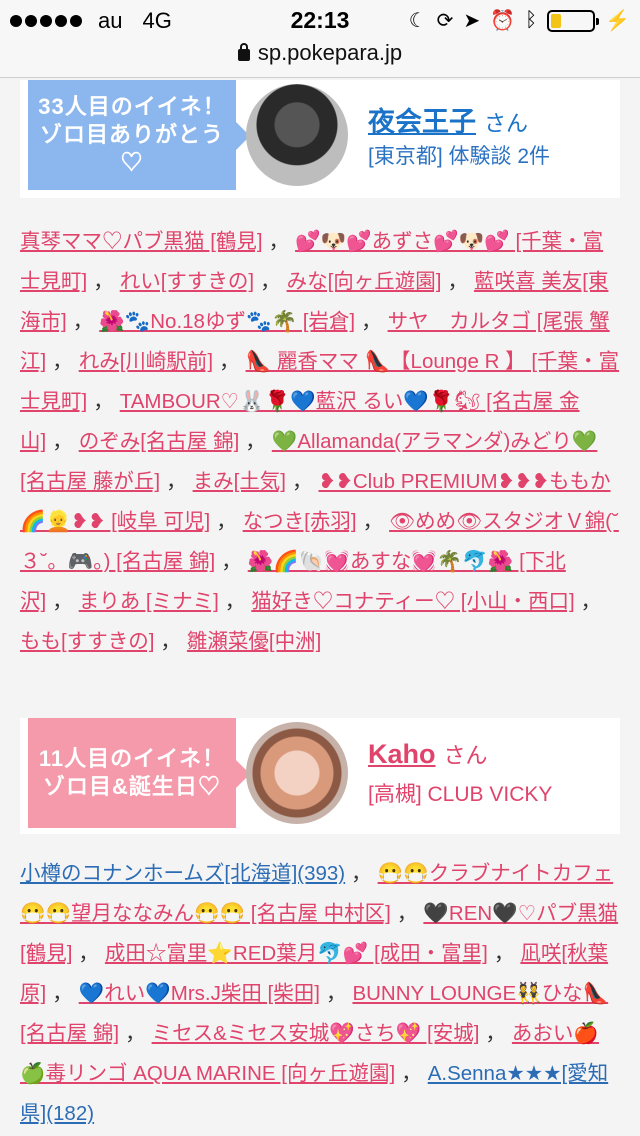 This screenshot has height=1136, width=640. I want to click on liked-girl-link: もも[すすきの], so click(87, 641).